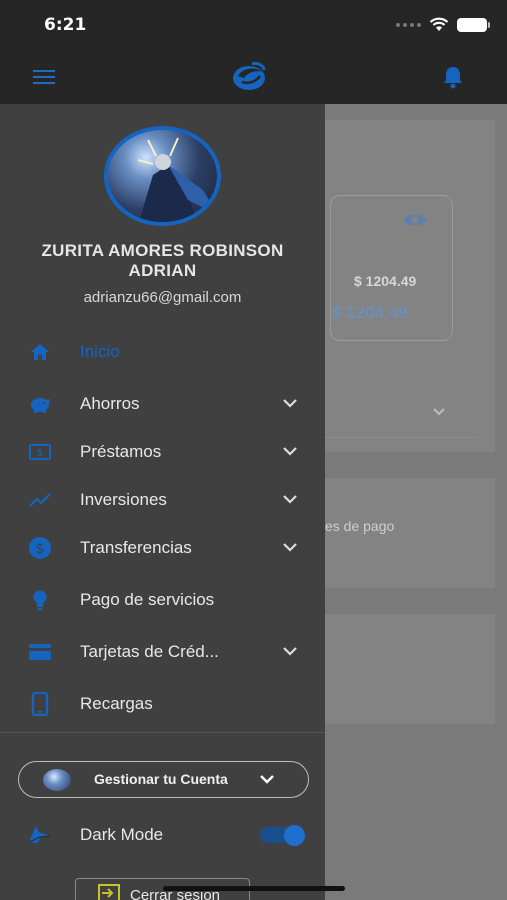 The height and width of the screenshot is (900, 507). I want to click on lightbulb-icon, so click(40, 600).